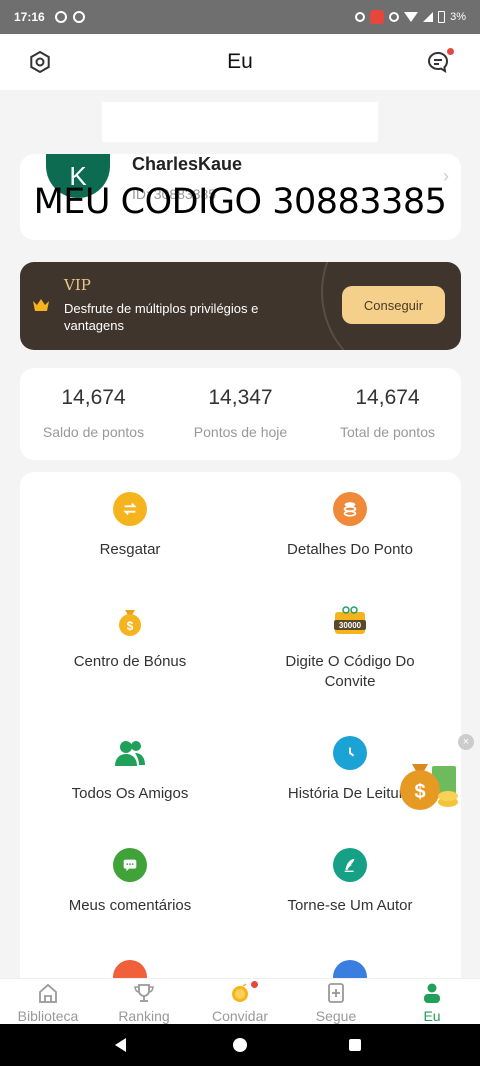 Image resolution: width=480 pixels, height=1066 pixels. What do you see at coordinates (40, 62) in the screenshot?
I see `settings-icon` at bounding box center [40, 62].